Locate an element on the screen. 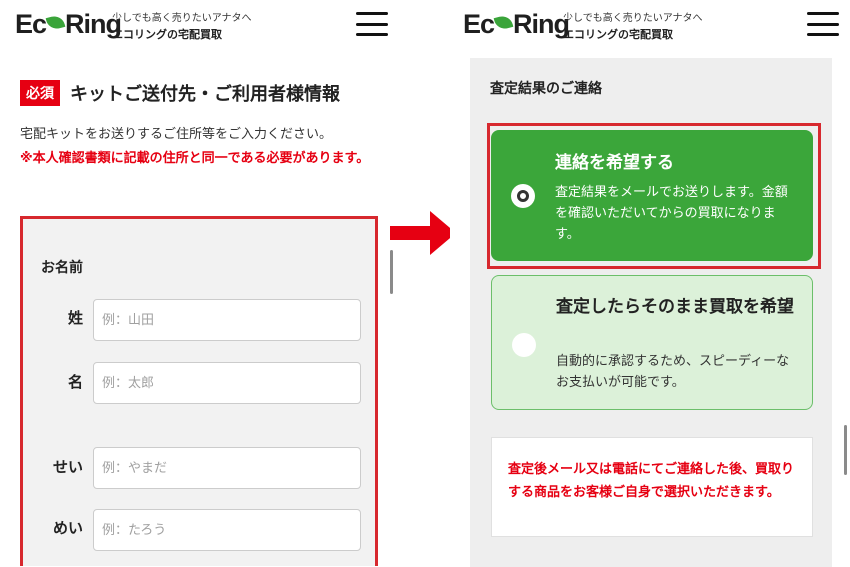 This screenshot has width=850, height=567. right-arrow-icon is located at coordinates (423, 233).